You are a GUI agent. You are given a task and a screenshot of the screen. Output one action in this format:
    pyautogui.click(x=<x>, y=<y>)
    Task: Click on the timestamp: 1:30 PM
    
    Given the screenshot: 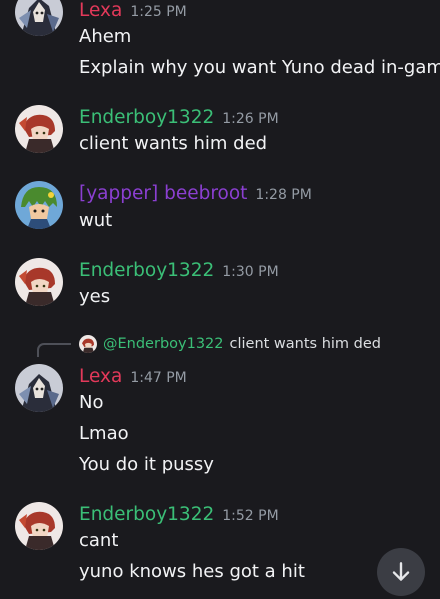 What is the action you would take?
    pyautogui.click(x=250, y=272)
    